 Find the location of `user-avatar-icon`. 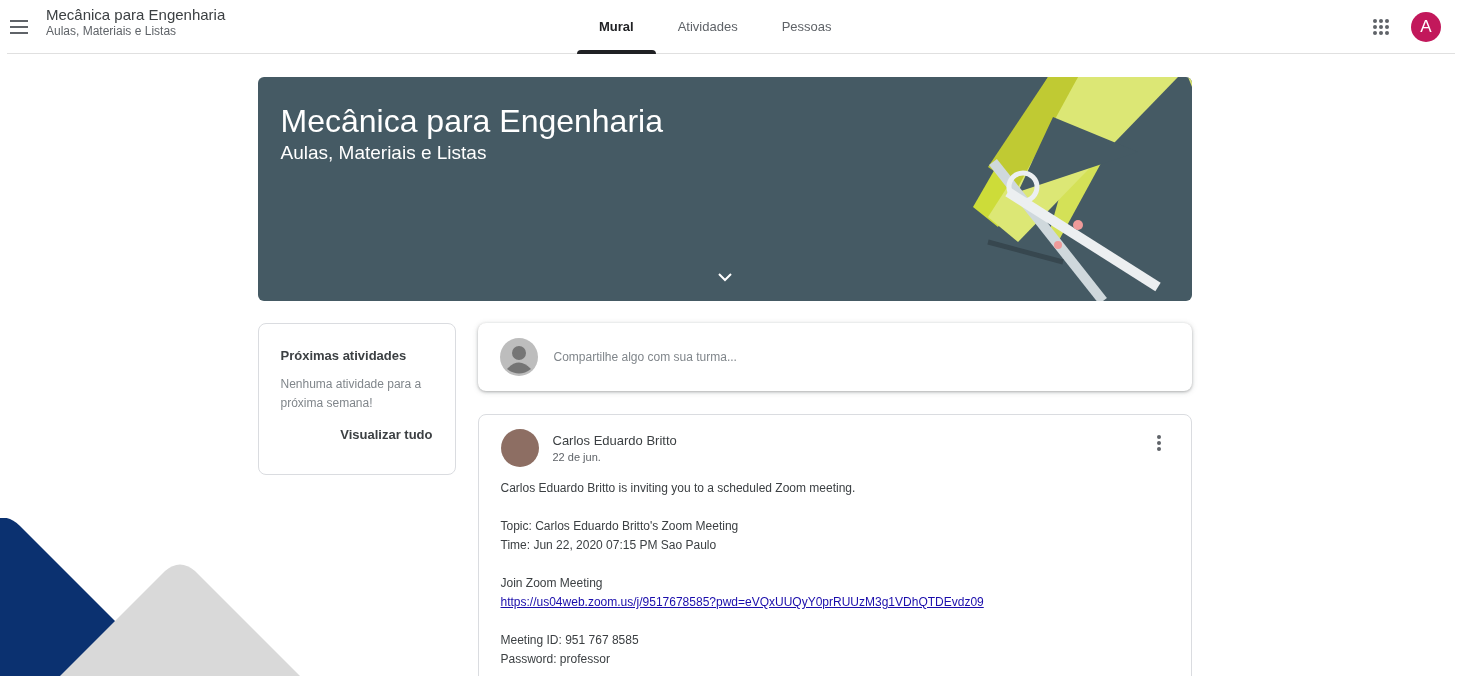

user-avatar-icon is located at coordinates (518, 357).